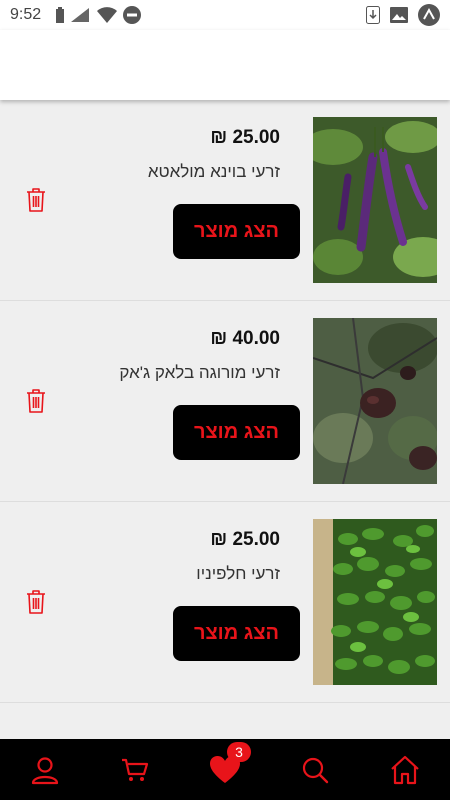 The width and height of the screenshot is (450, 800). I want to click on tab-search, so click(315, 770).